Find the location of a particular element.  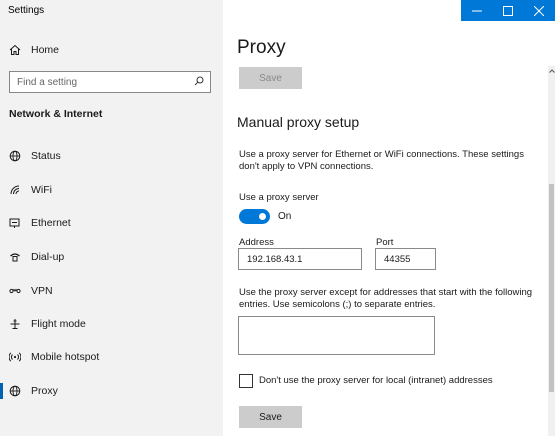

airplane-icon is located at coordinates (14, 324).